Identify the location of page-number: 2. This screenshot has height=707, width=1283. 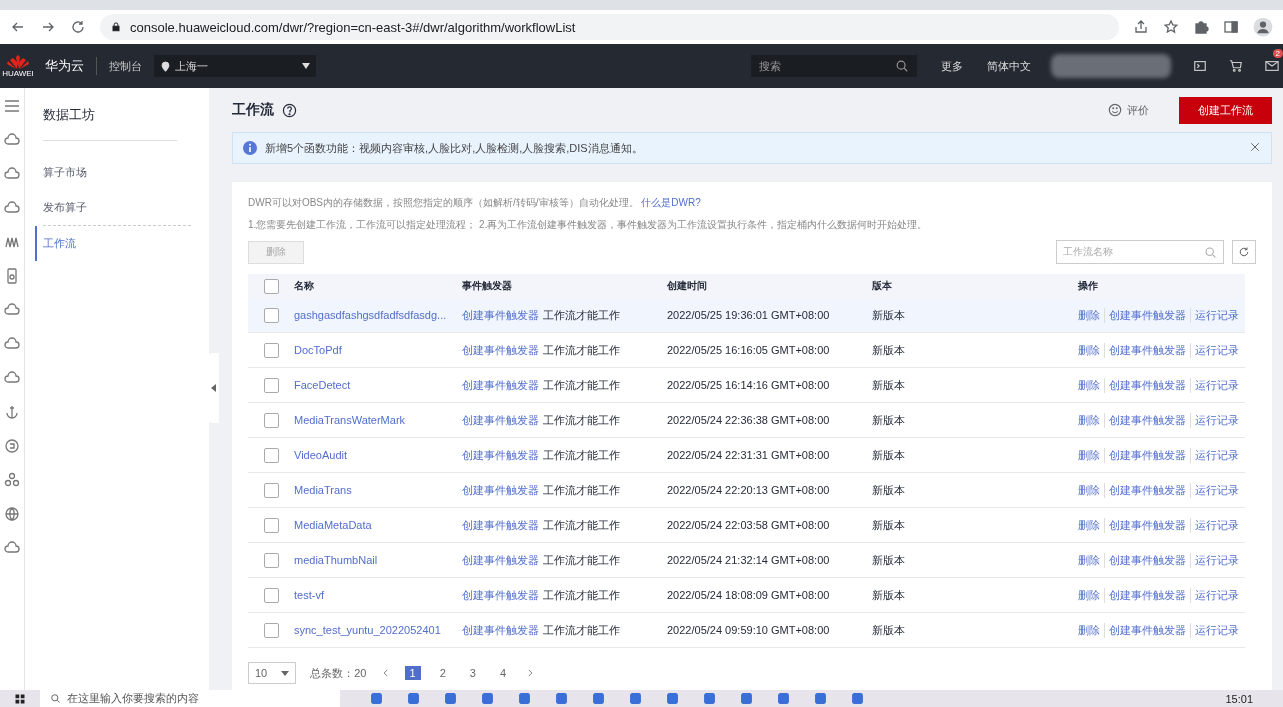
(442, 673).